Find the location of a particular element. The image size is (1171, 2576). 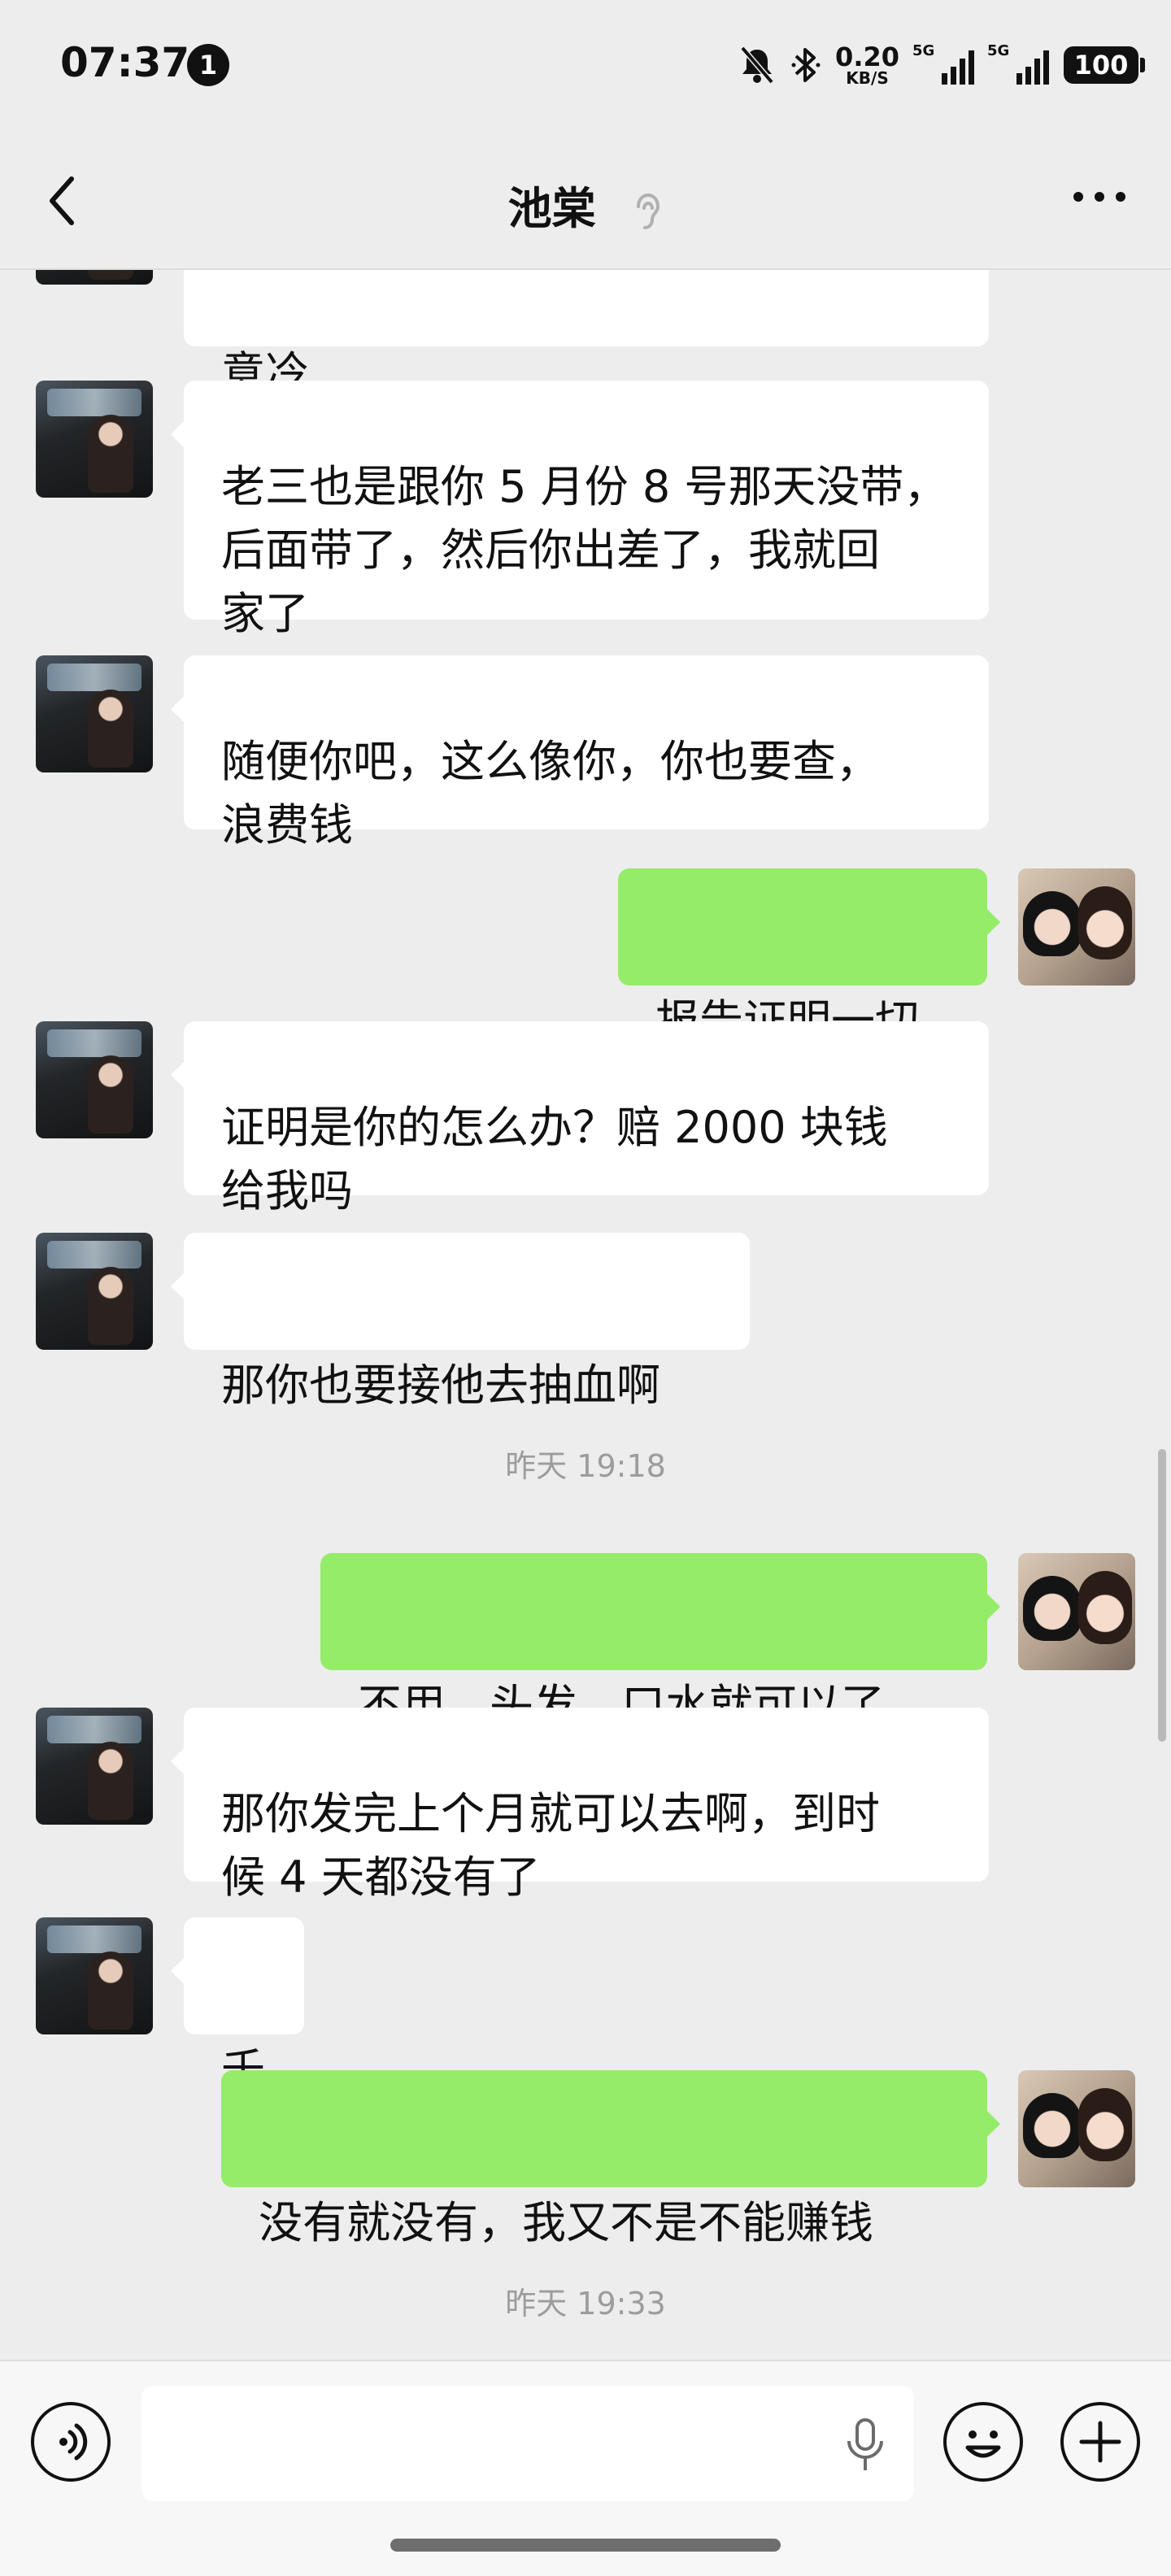

signal-2-label: 5G is located at coordinates (999, 51).